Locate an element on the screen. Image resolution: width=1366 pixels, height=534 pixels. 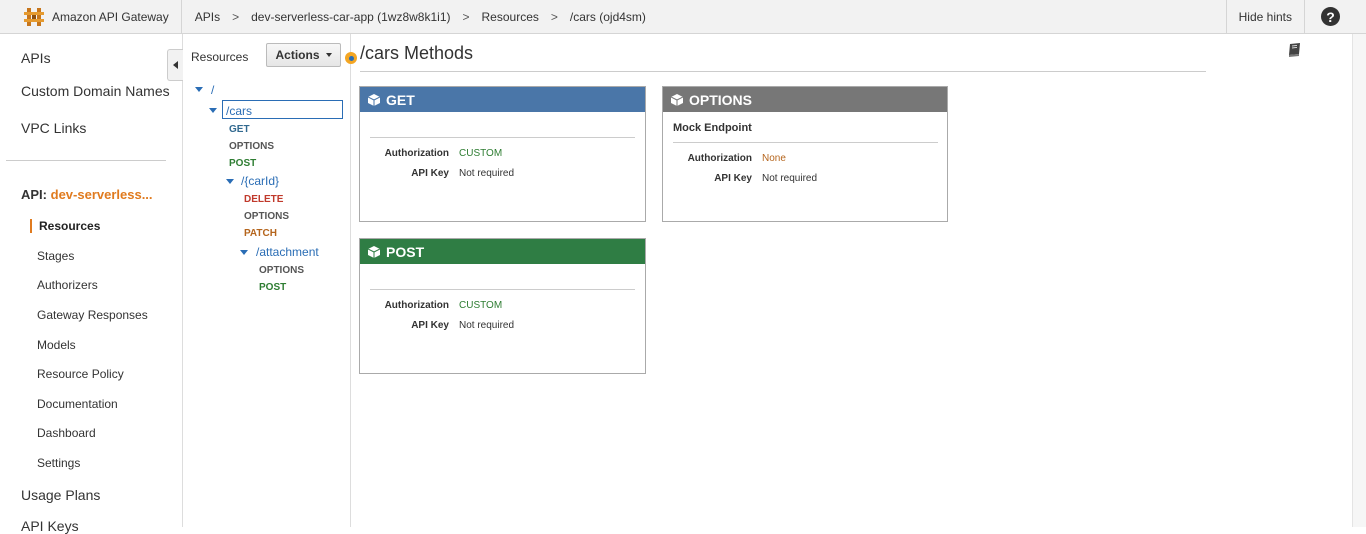
breadcrumb-apis: APIs is located at coordinates (207, 17).